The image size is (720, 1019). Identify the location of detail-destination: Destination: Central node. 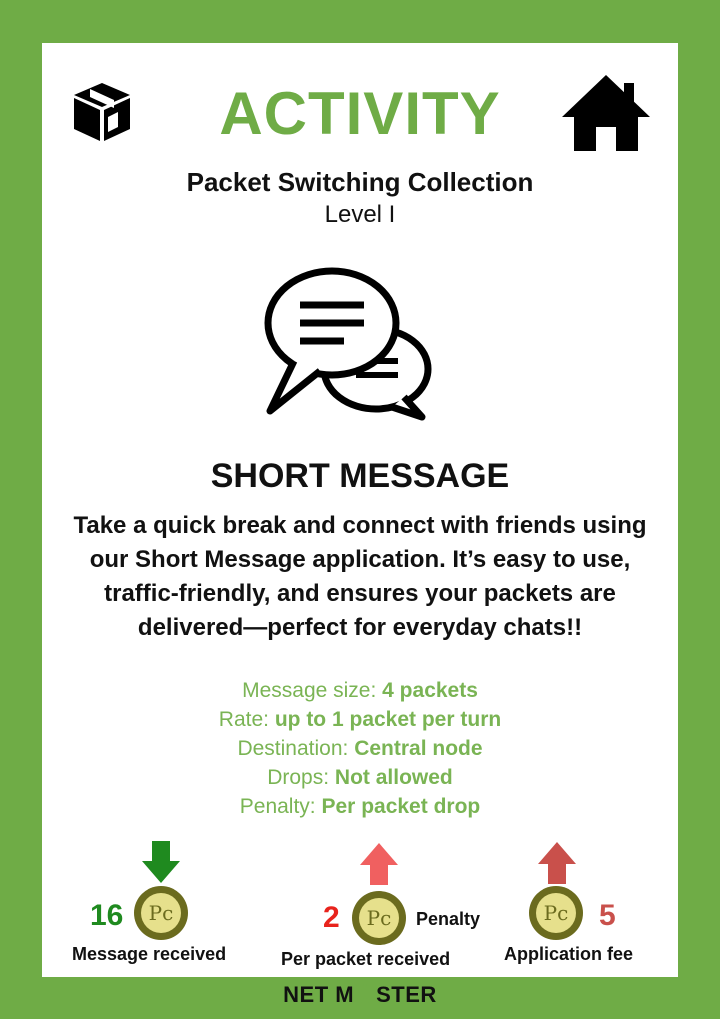
(360, 748).